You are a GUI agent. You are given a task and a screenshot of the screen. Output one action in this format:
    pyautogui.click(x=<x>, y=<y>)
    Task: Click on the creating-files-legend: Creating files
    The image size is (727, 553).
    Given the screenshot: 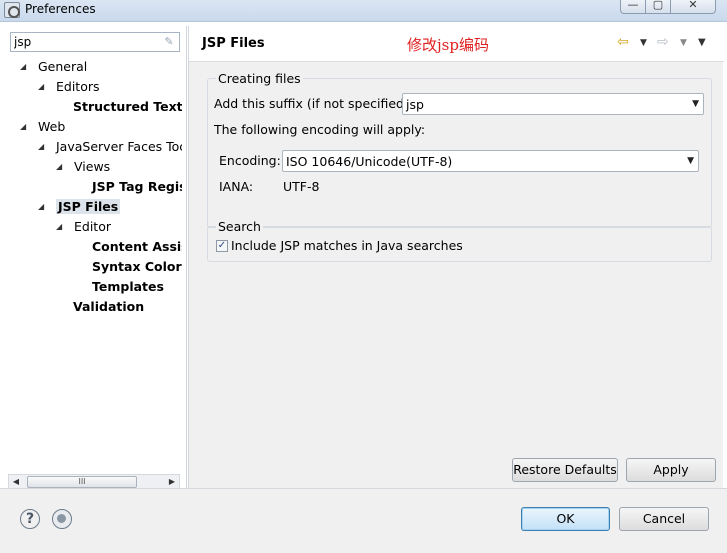 What is the action you would take?
    pyautogui.click(x=259, y=78)
    